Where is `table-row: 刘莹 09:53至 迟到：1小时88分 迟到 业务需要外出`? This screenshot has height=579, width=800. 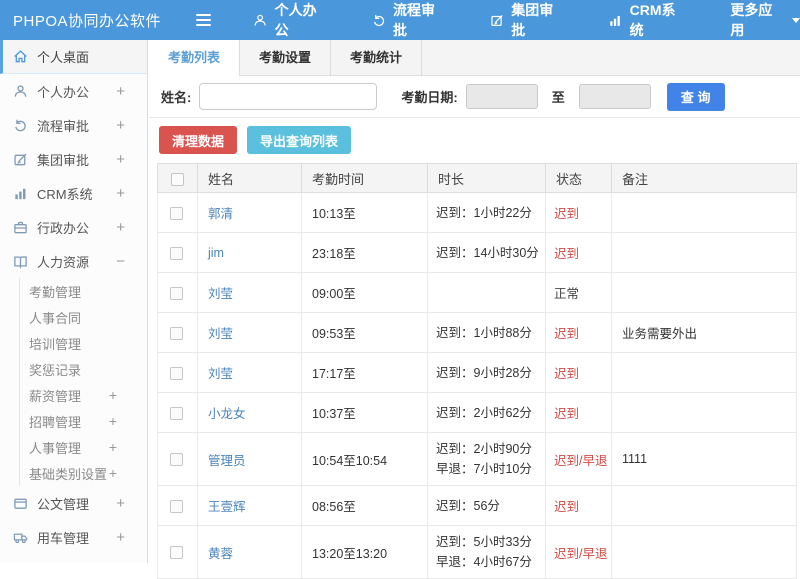
table-row: 刘莹 09:53至 迟到：1小时88分 迟到 业务需要外出 is located at coordinates (477, 332).